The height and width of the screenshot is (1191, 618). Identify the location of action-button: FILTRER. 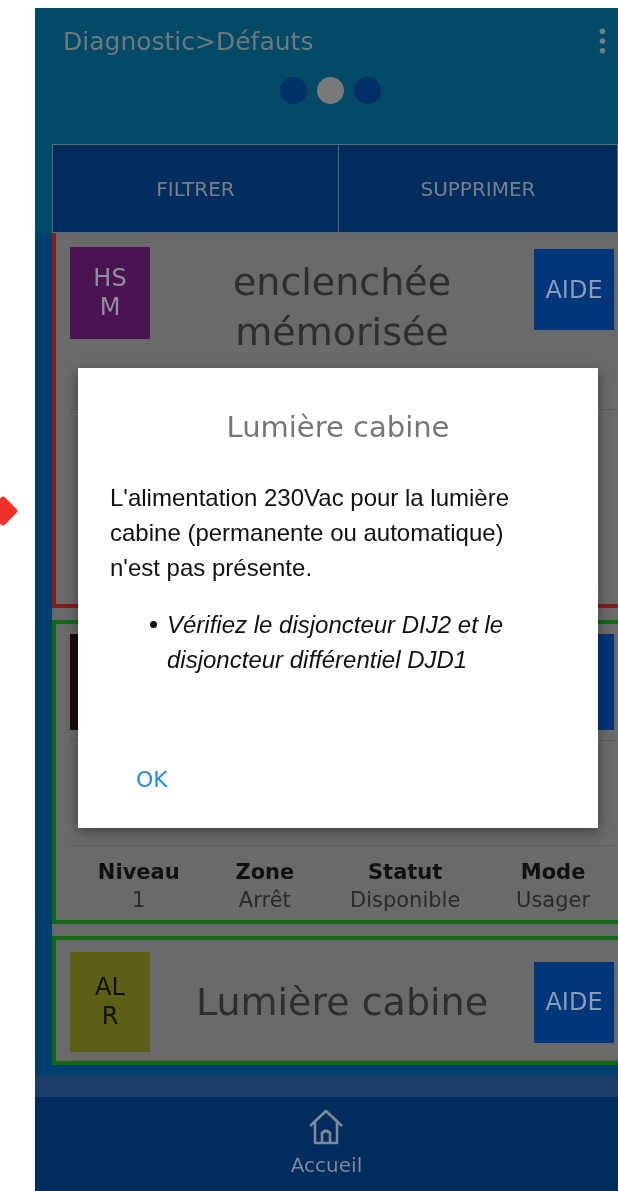
(196, 188).